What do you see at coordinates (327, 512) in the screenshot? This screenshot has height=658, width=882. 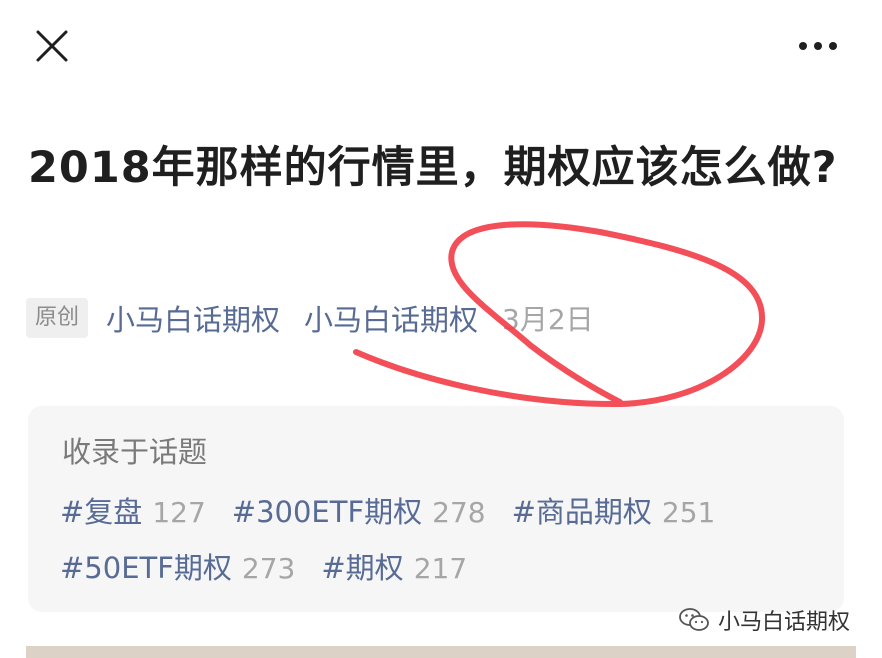 I see `topic-name: #300ETF期权` at bounding box center [327, 512].